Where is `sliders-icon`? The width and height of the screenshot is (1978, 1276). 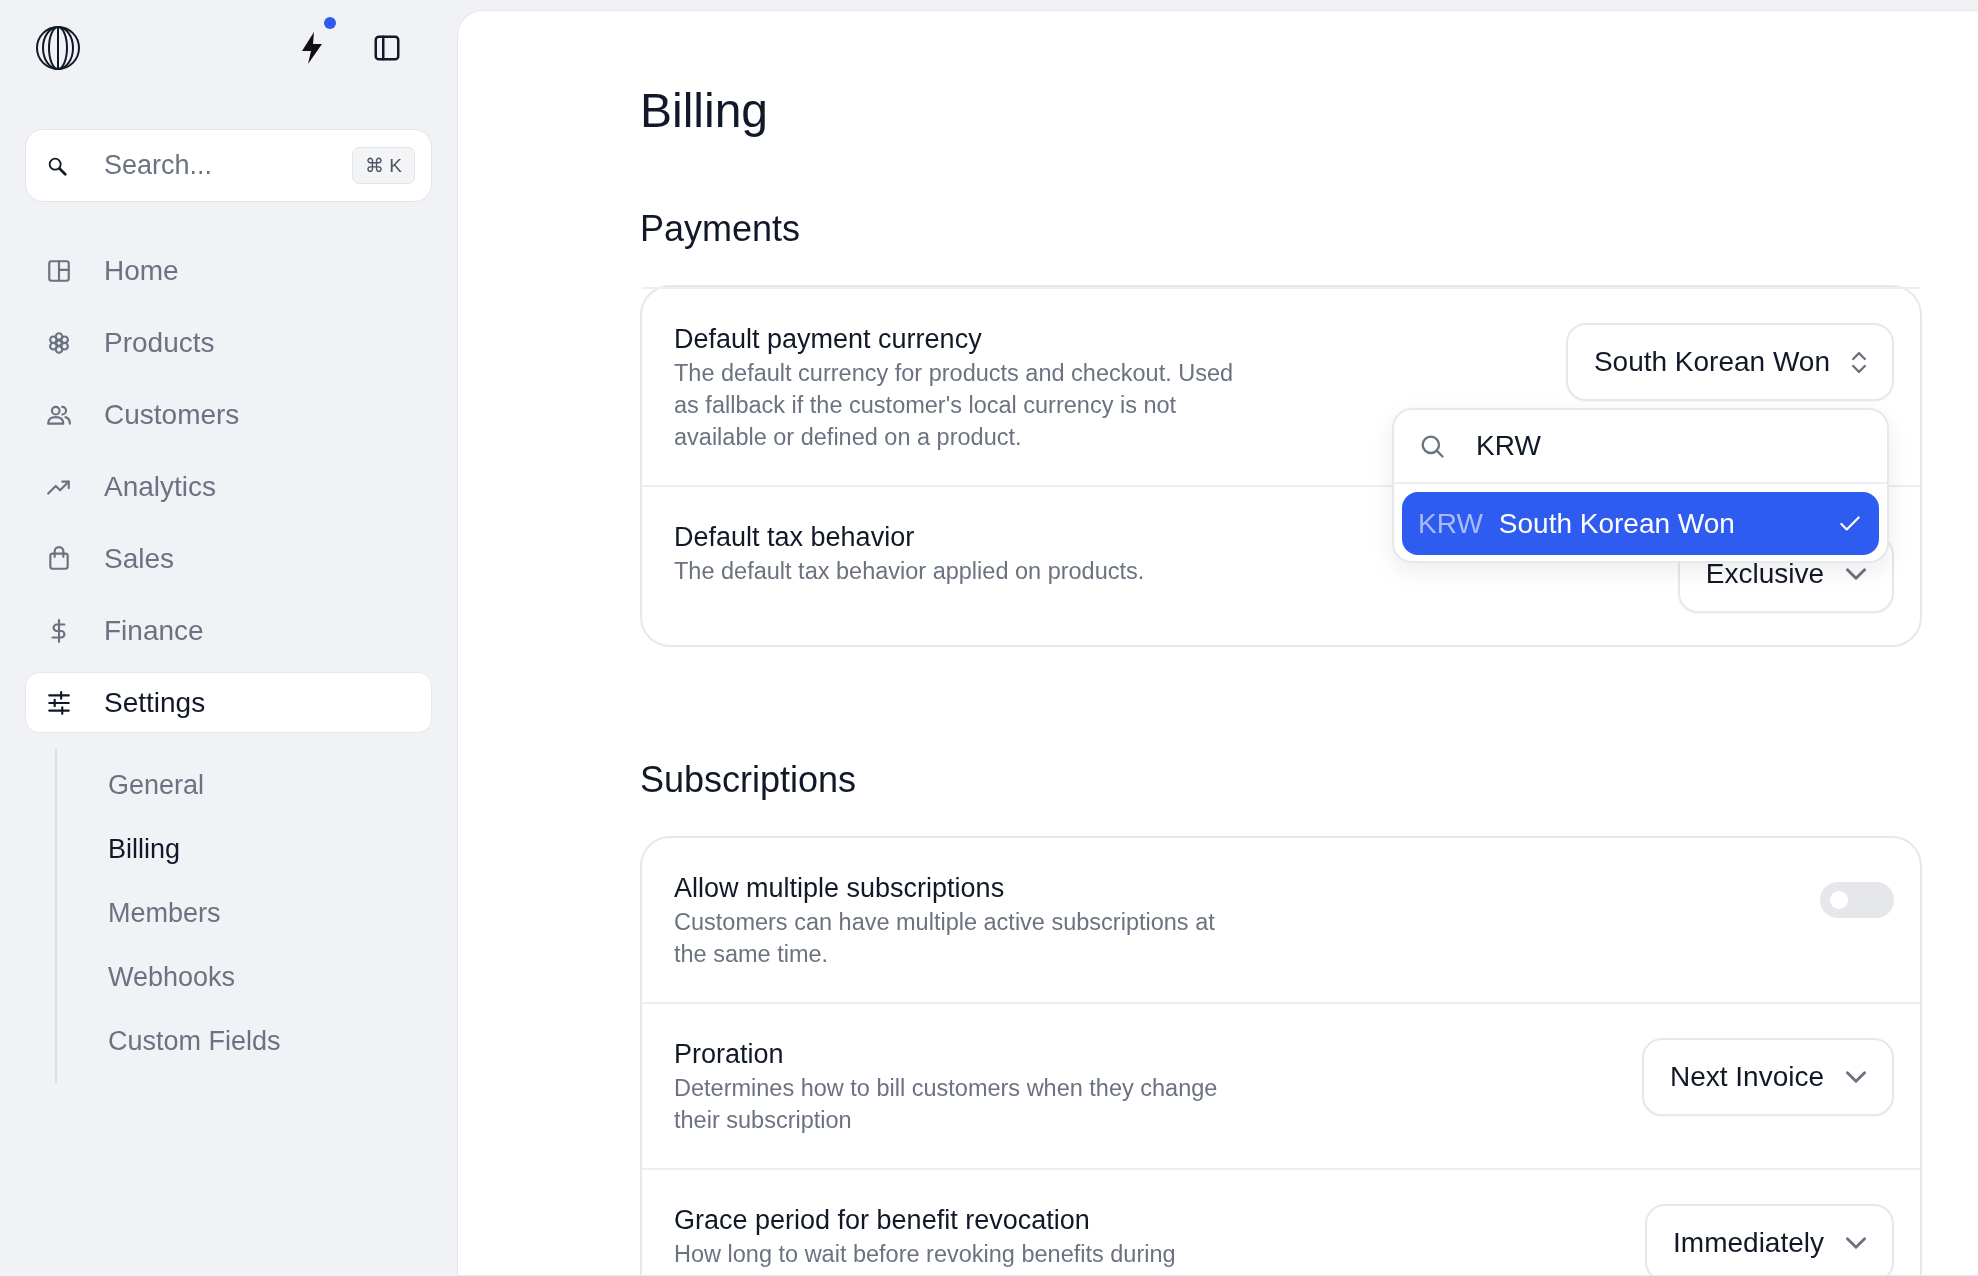
sliders-icon is located at coordinates (59, 702).